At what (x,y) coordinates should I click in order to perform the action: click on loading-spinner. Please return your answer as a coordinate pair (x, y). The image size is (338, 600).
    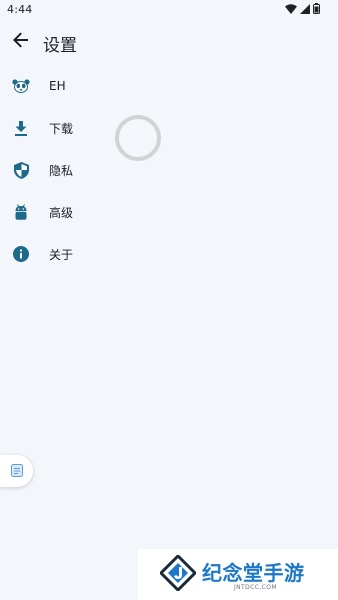
    Looking at the image, I should click on (138, 138).